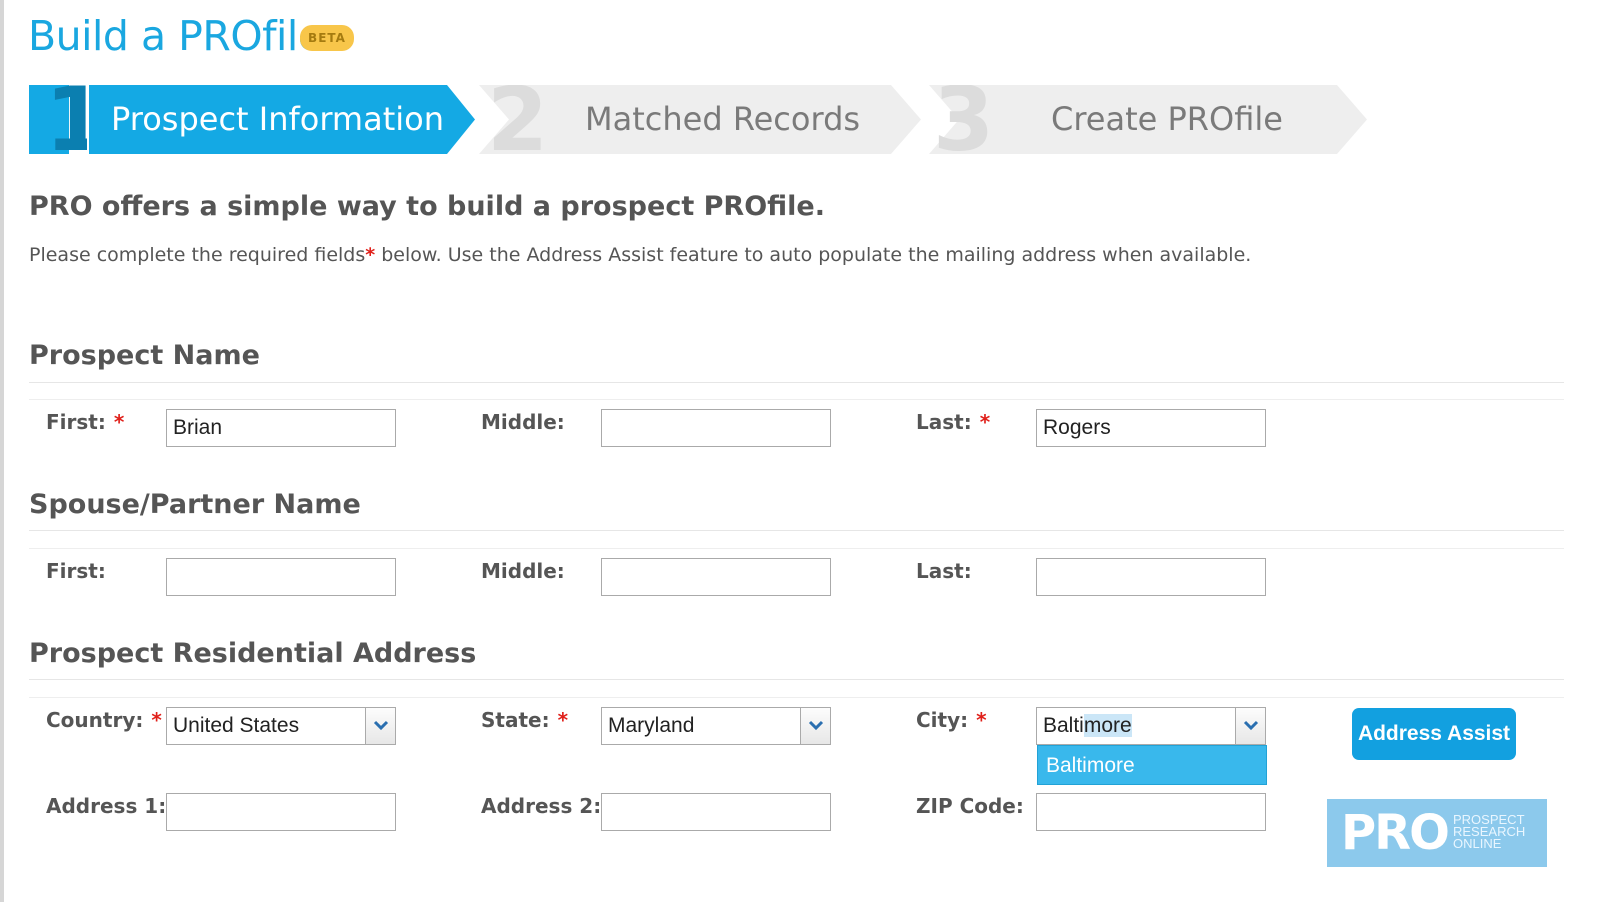  I want to click on zip-label: ZIP Code:, so click(970, 806).